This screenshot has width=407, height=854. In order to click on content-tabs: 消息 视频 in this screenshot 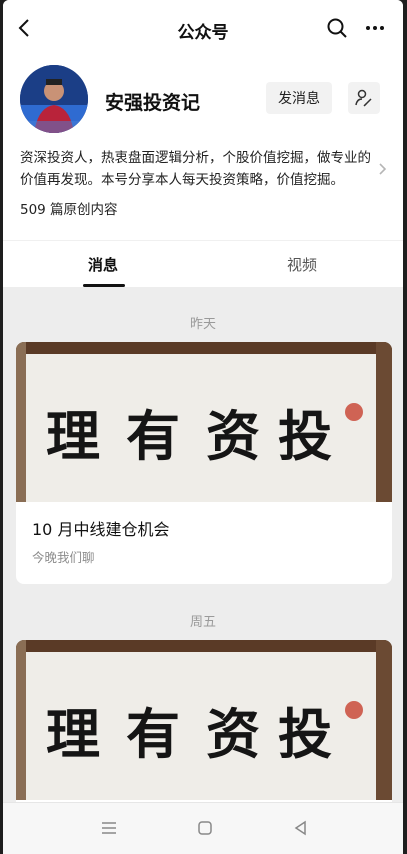, I will do `click(203, 263)`.